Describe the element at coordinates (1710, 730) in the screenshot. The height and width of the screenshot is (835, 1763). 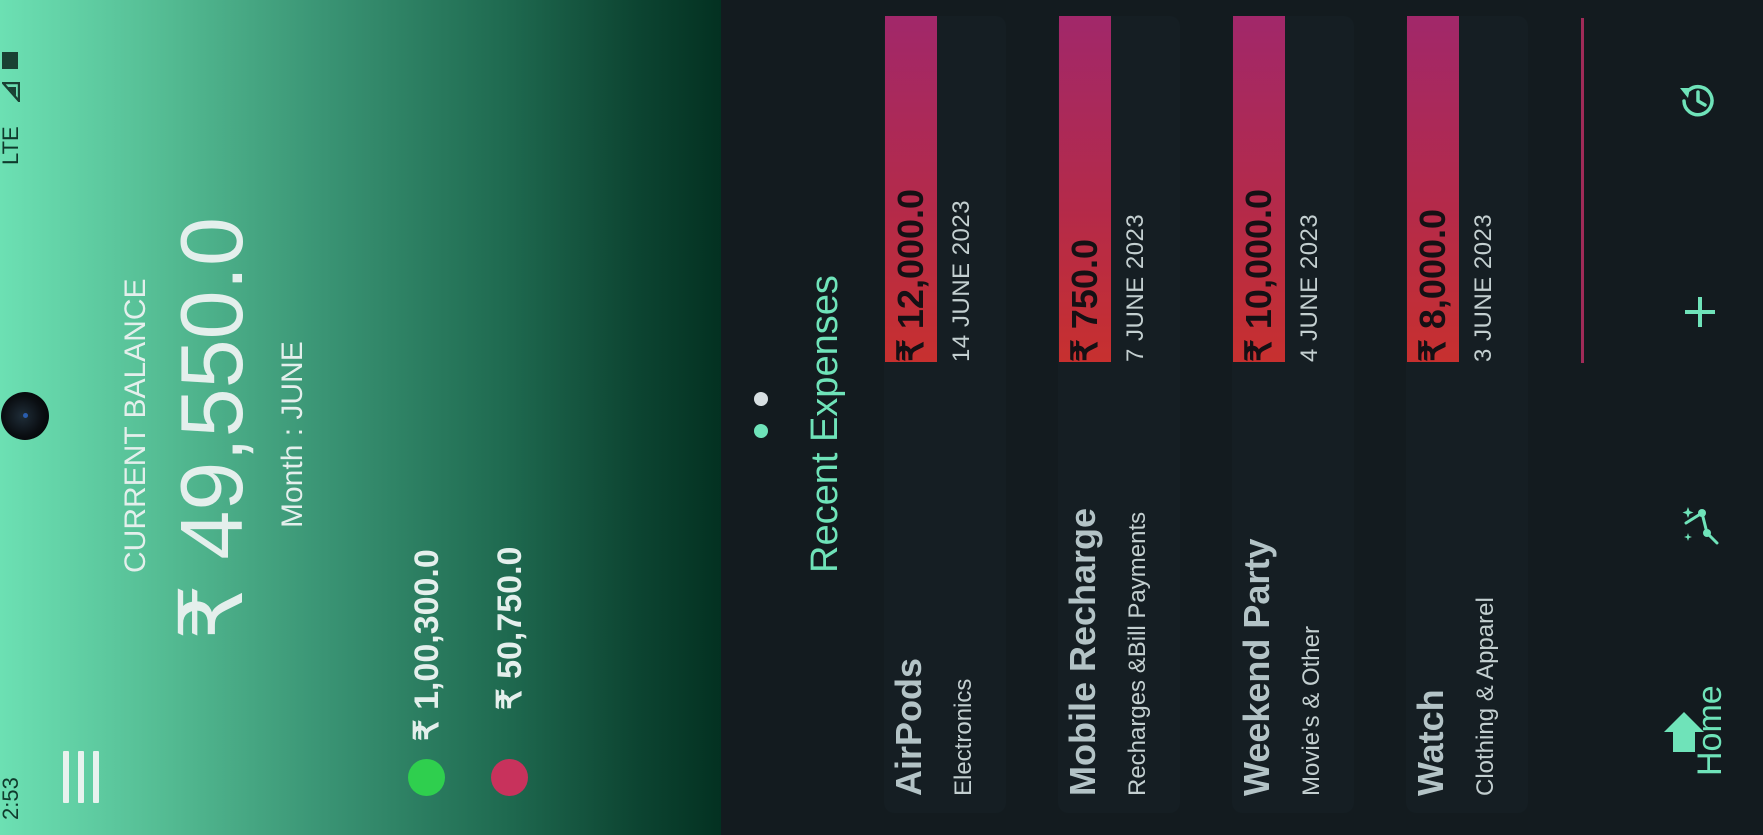
I see `nav-home-label: Home` at that location.